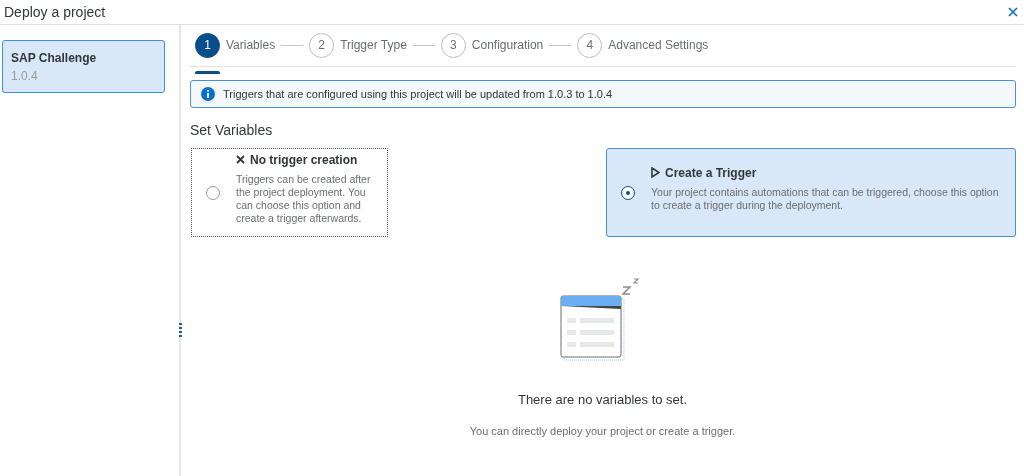  What do you see at coordinates (825, 198) in the screenshot?
I see `option-description: Your project contains automations that can be triggered, choose this option to create a trigger during the deployment.` at bounding box center [825, 198].